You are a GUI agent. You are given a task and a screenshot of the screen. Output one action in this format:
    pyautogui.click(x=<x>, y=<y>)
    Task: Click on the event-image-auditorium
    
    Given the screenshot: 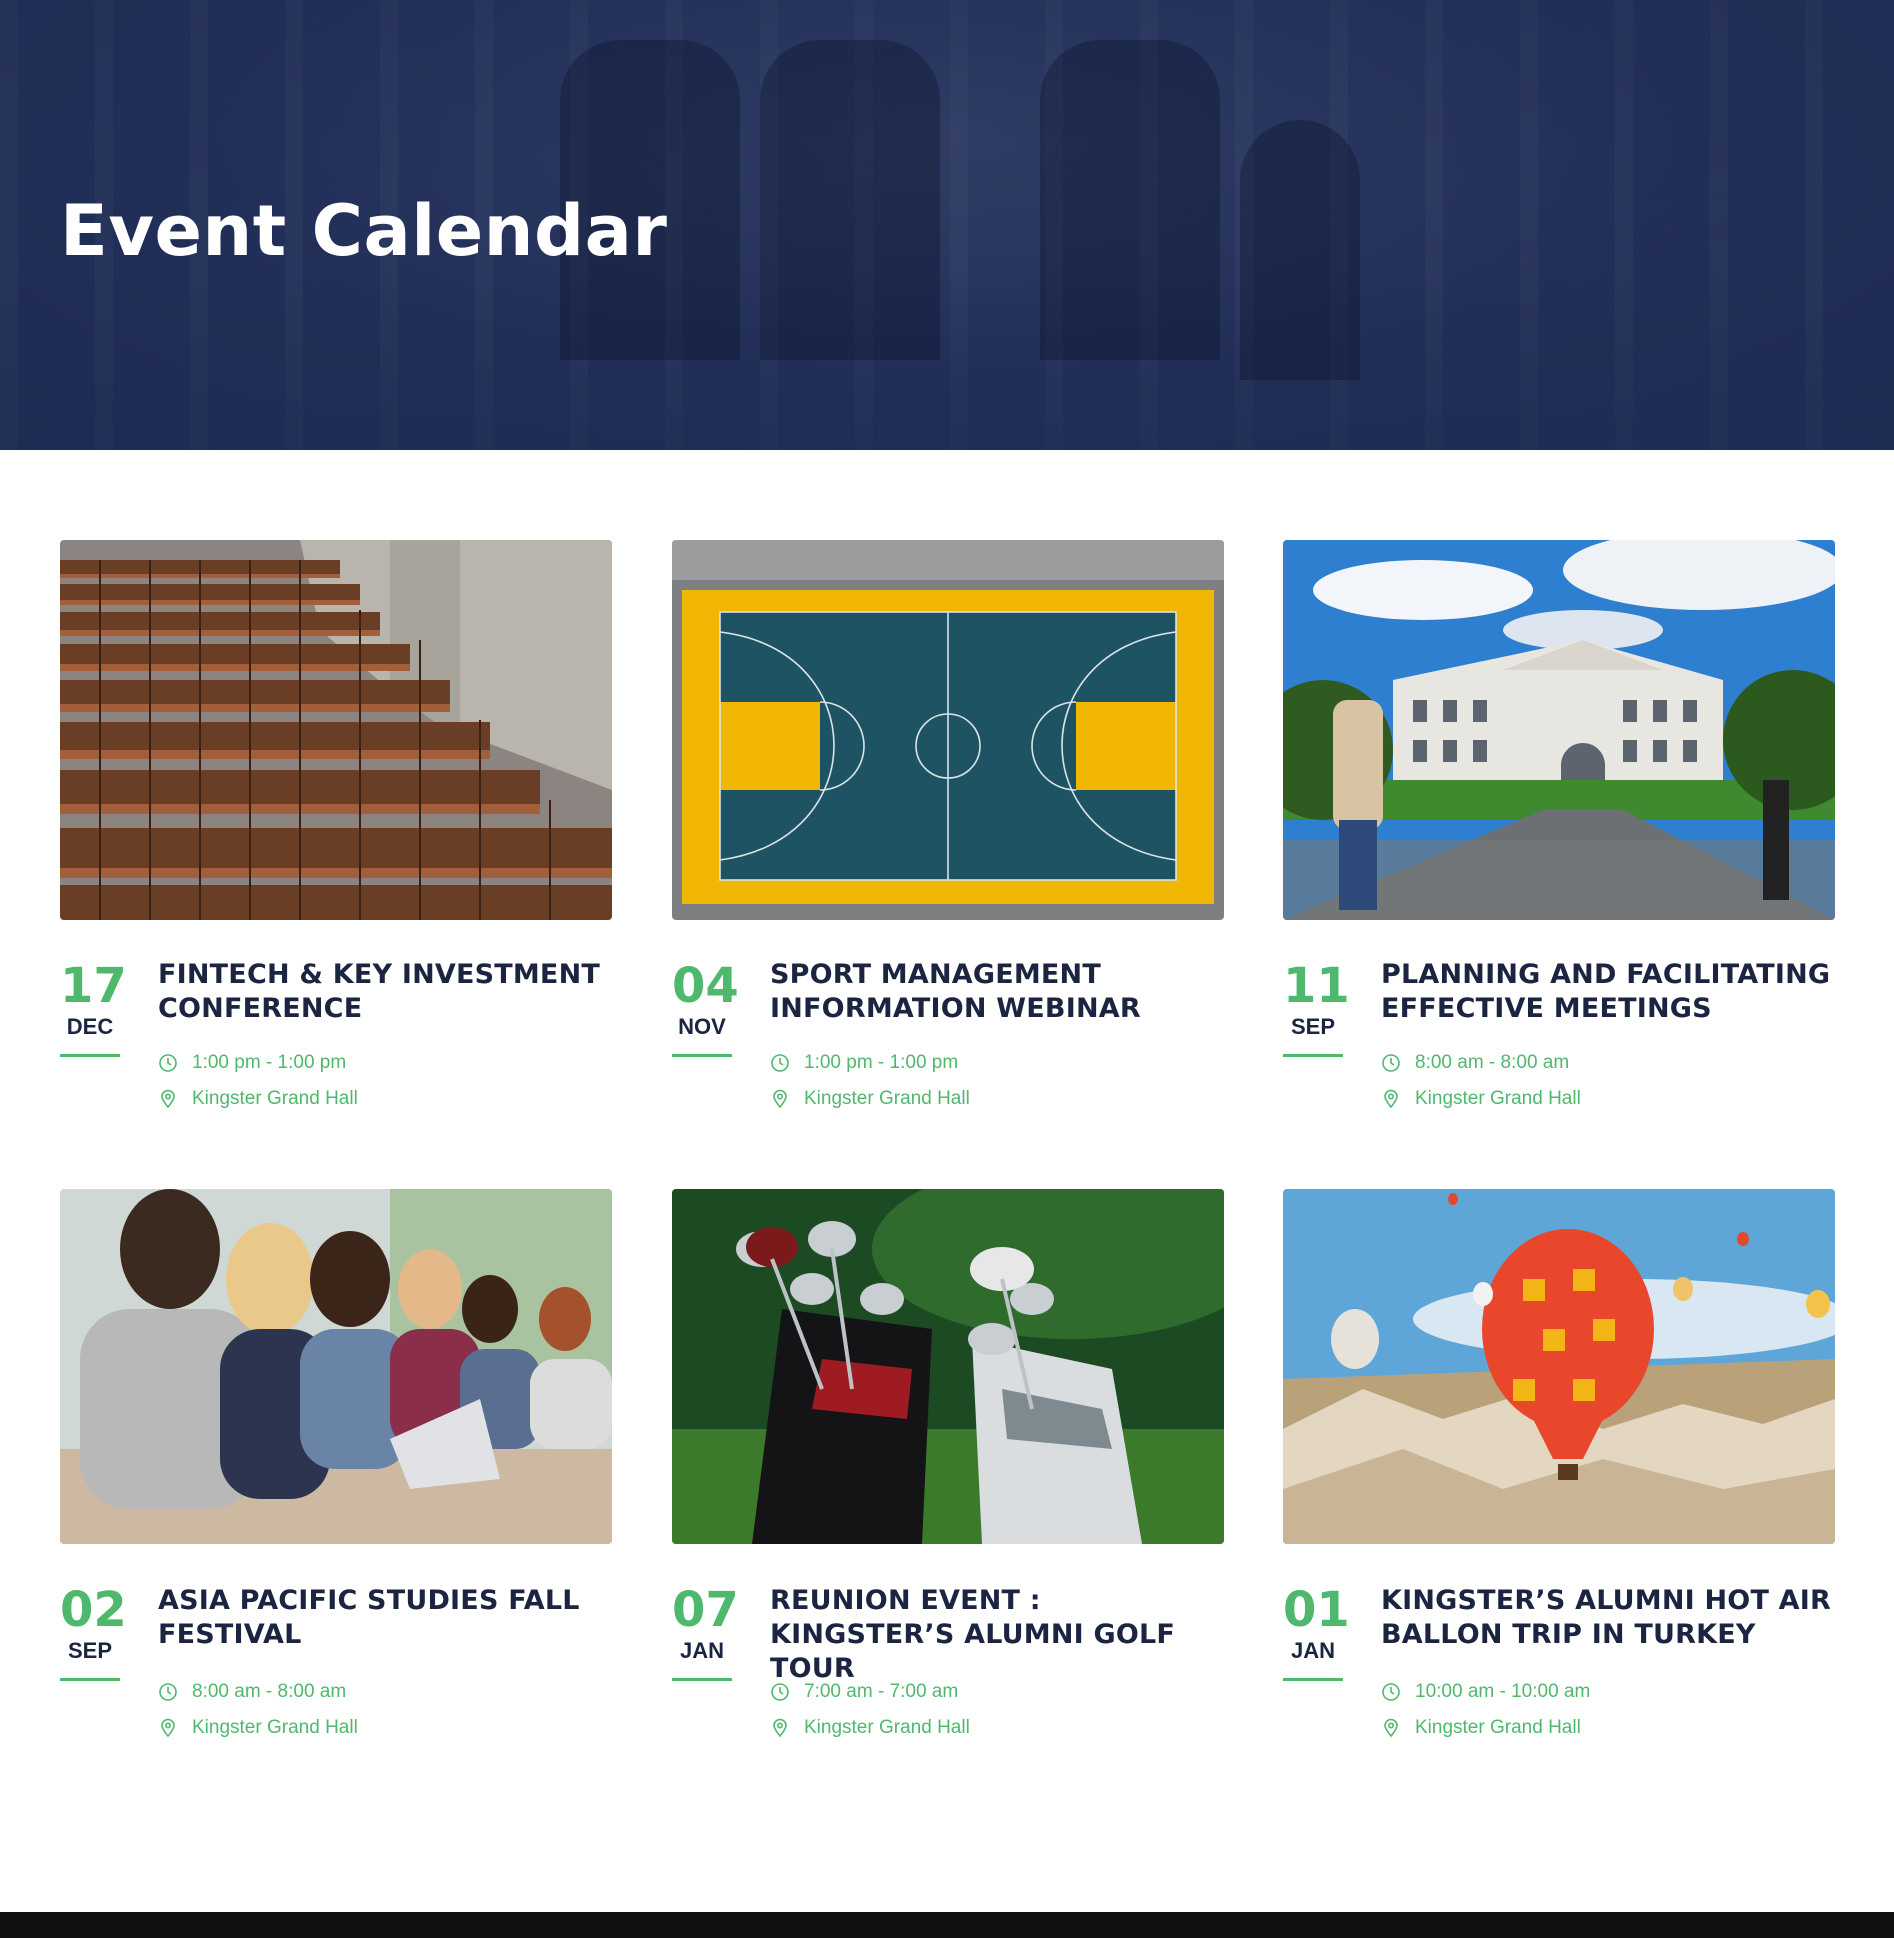 What is the action you would take?
    pyautogui.click(x=336, y=730)
    